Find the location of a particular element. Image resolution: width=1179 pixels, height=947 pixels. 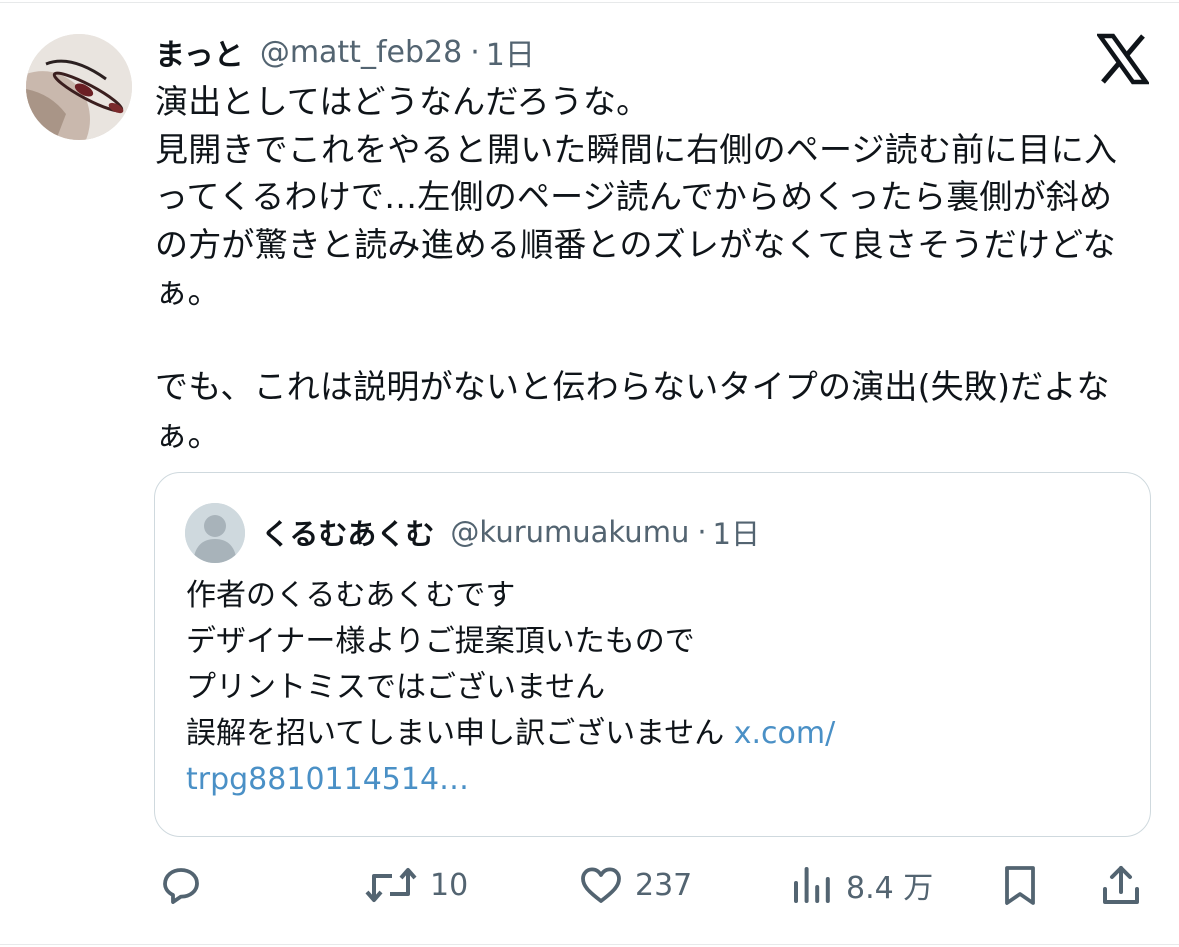

quoted-text-line: デザイナー様よりご提案頂いたもので is located at coordinates (440, 641).